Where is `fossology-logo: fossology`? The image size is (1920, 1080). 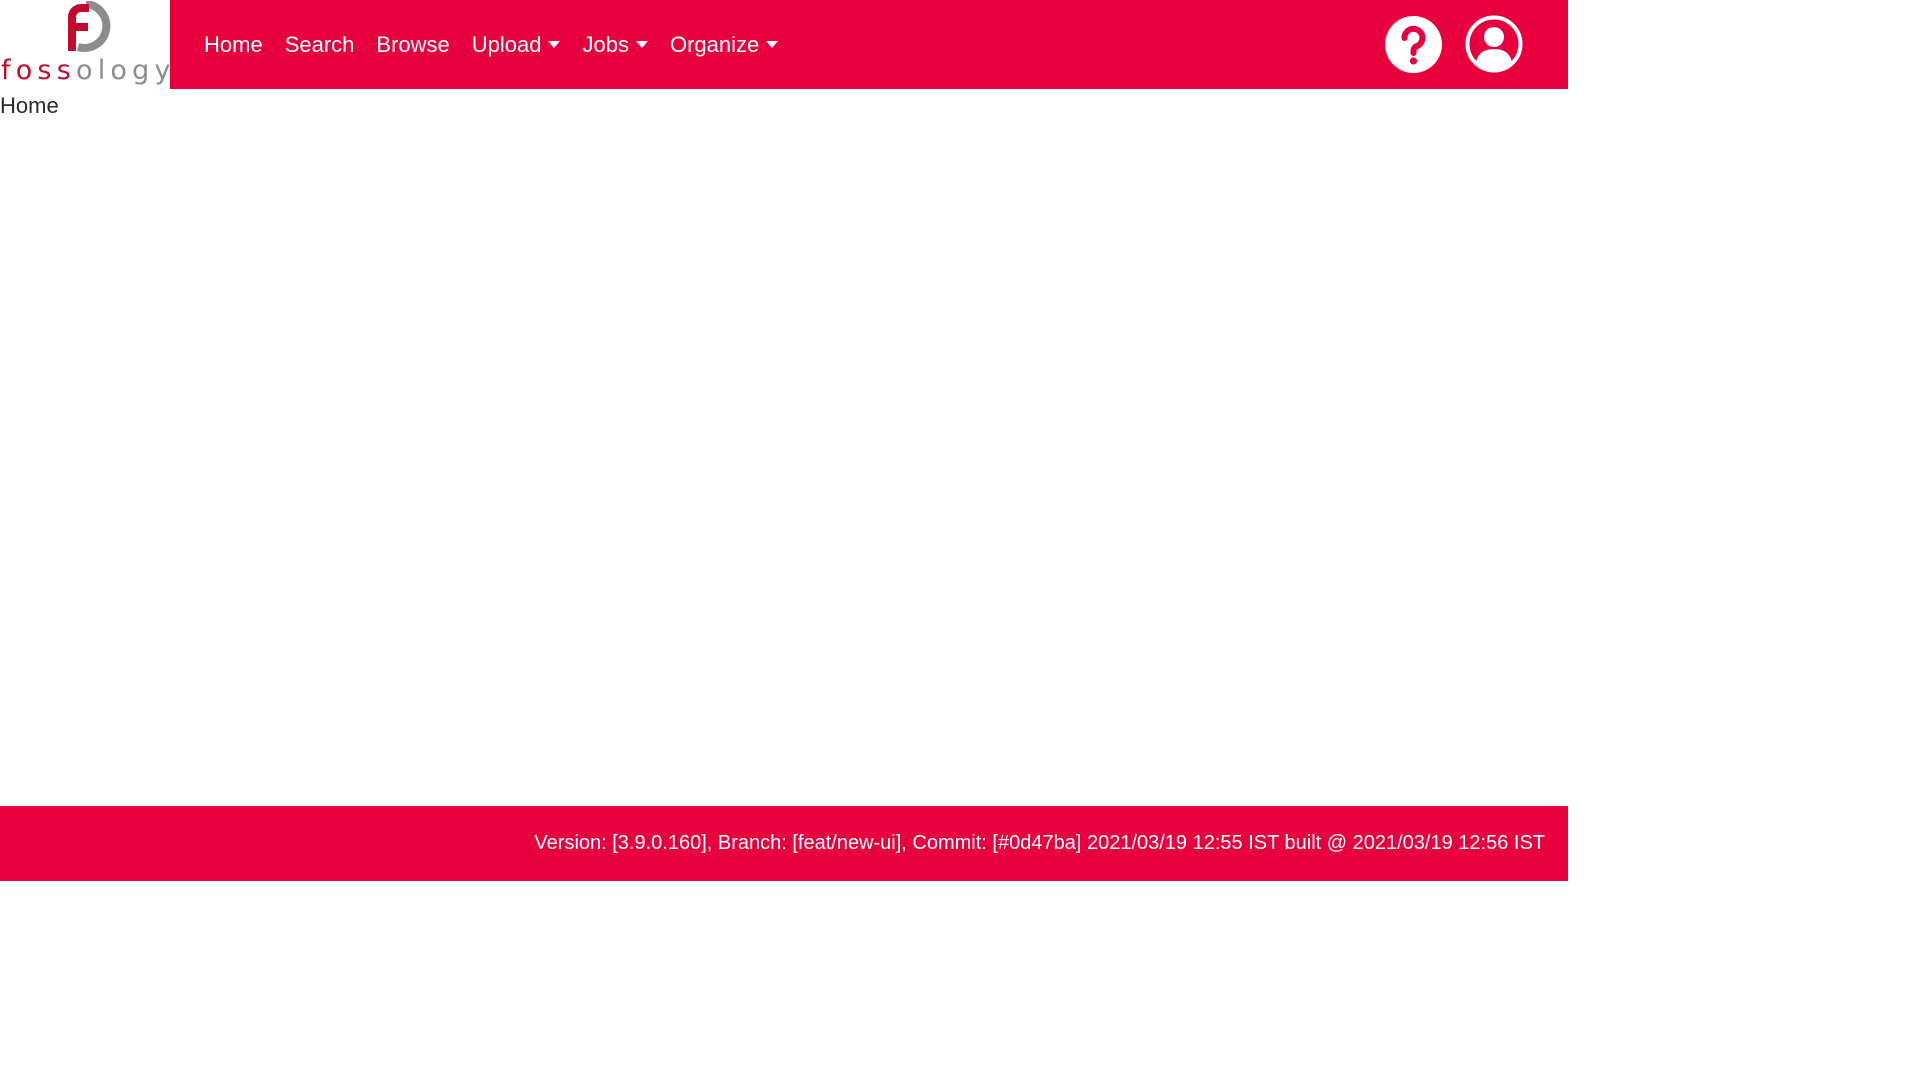
fossology-logo: fossology is located at coordinates (85, 44).